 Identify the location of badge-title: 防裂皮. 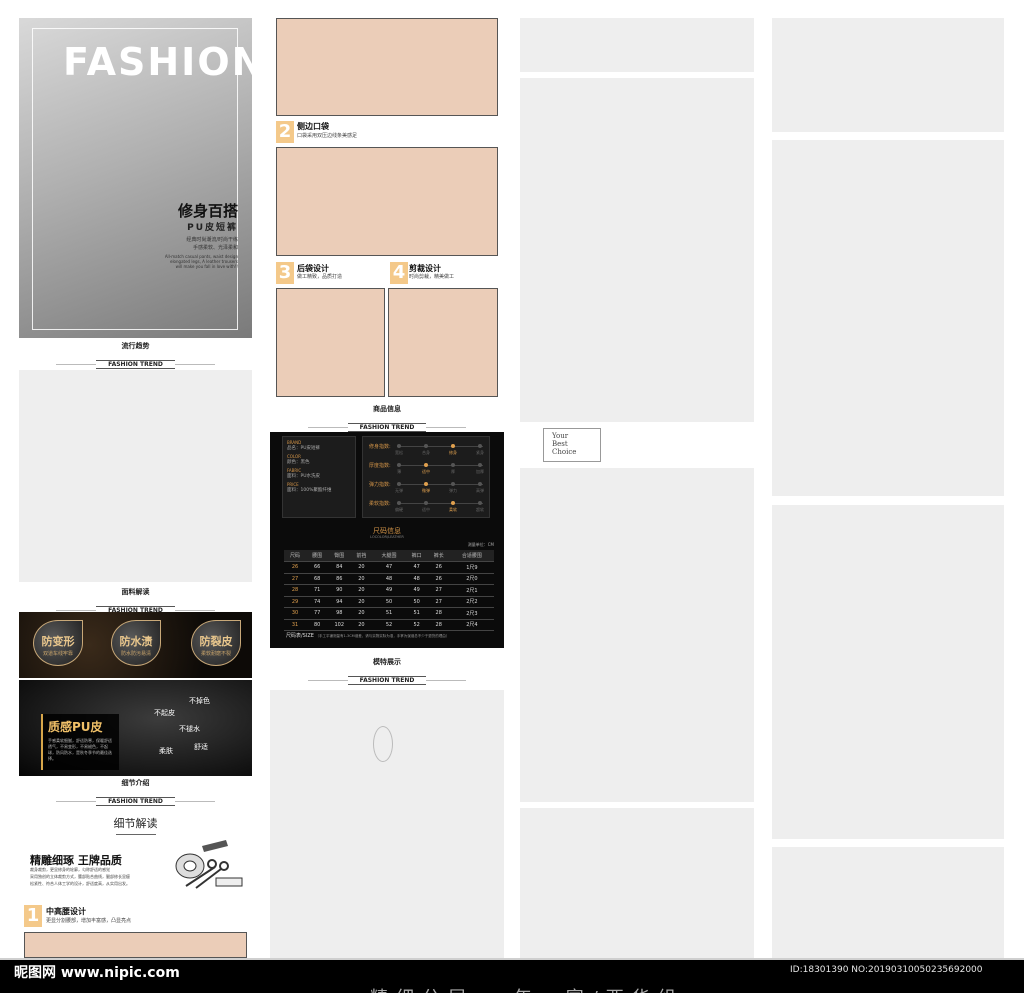
(216, 641).